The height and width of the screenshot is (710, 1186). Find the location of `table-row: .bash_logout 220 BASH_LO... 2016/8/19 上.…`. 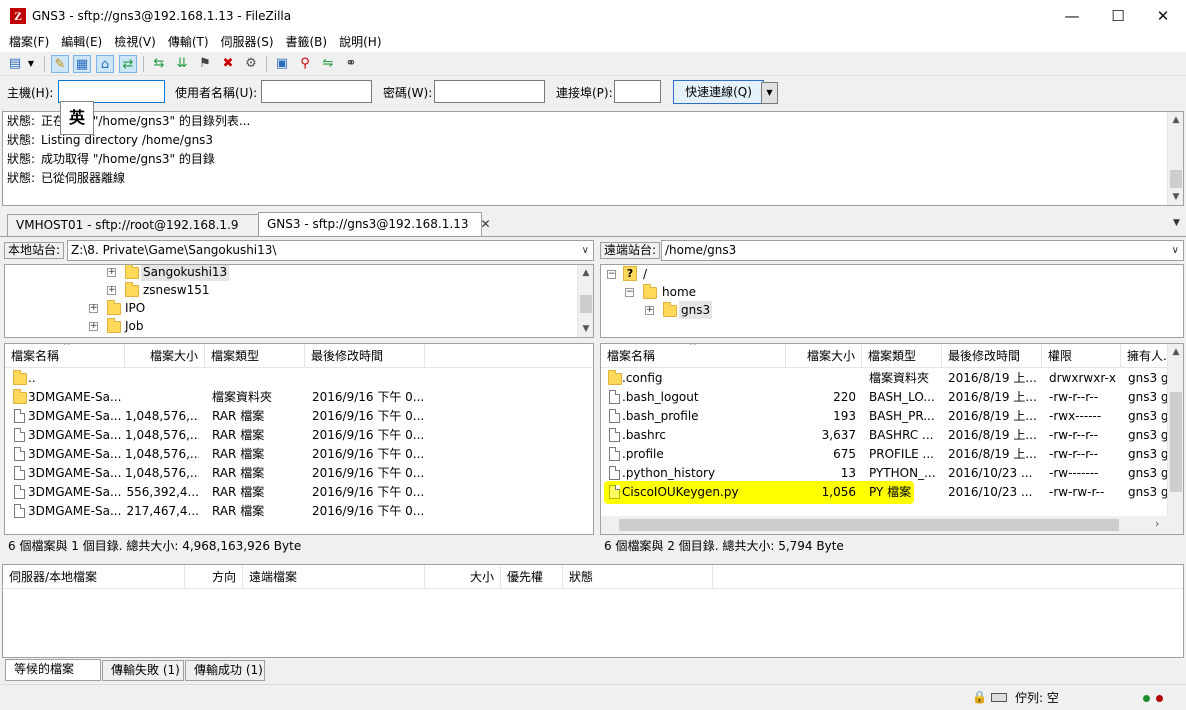

table-row: .bash_logout 220 BASH_LO... 2016/8/19 上.… is located at coordinates (892, 397).